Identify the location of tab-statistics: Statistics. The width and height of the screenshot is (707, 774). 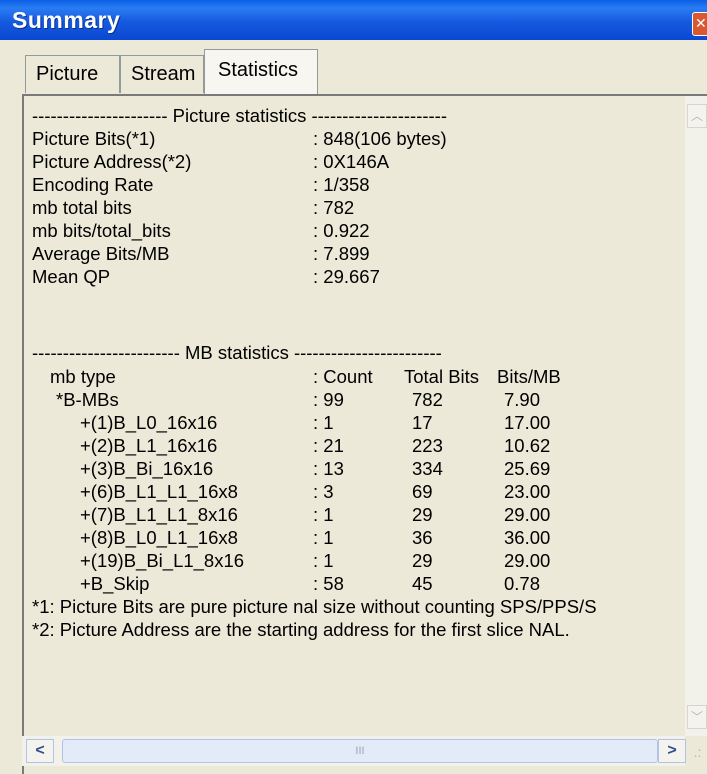
(261, 72).